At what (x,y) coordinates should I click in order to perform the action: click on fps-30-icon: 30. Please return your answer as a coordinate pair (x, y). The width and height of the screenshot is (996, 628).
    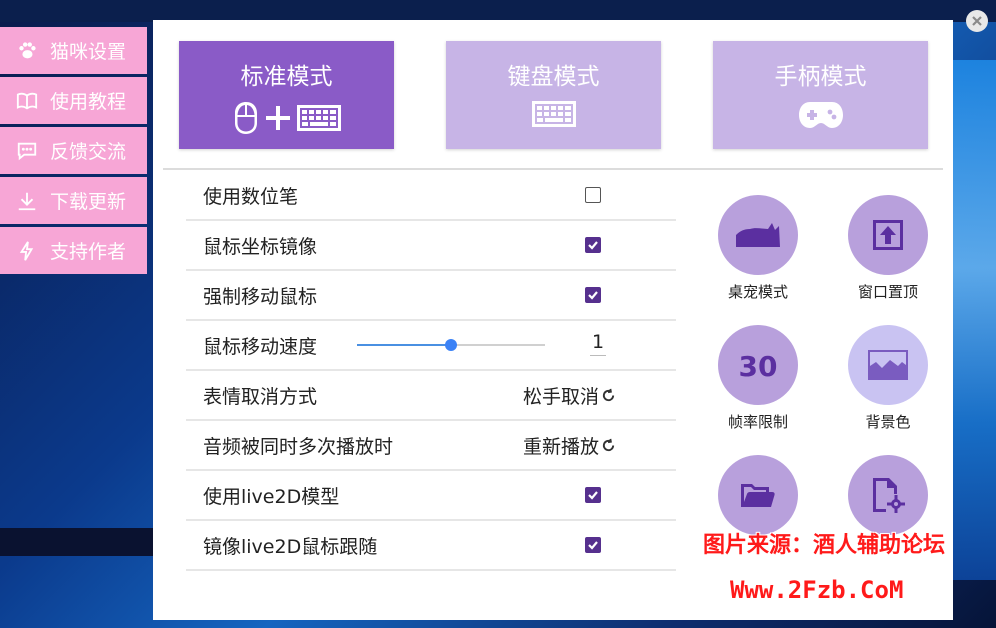
    Looking at the image, I should click on (758, 365).